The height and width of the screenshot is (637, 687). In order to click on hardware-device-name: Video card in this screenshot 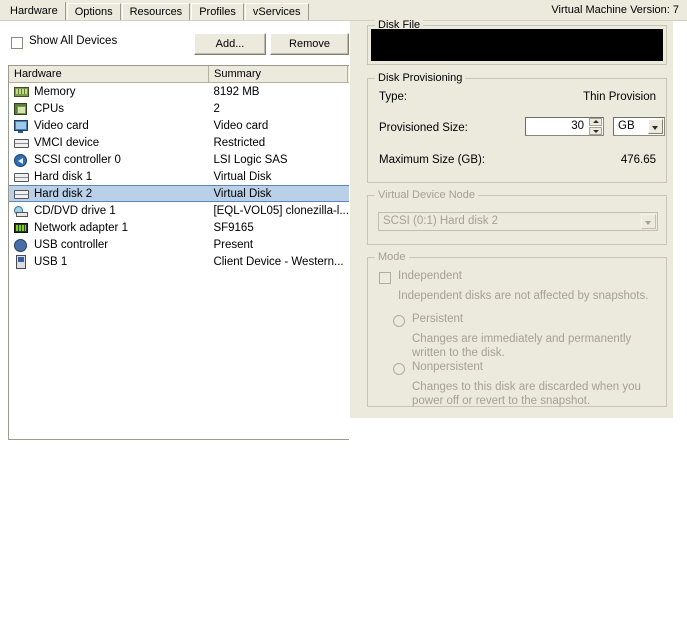, I will do `click(61, 125)`.